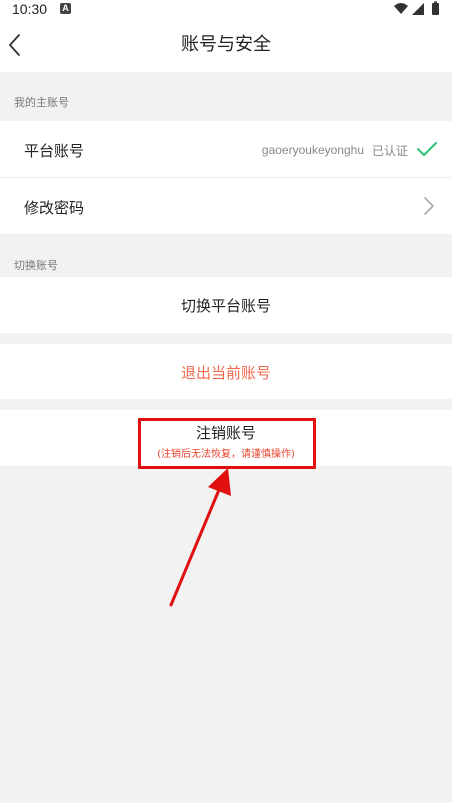 This screenshot has width=452, height=803. I want to click on change-password-label: 修改密码, so click(54, 208).